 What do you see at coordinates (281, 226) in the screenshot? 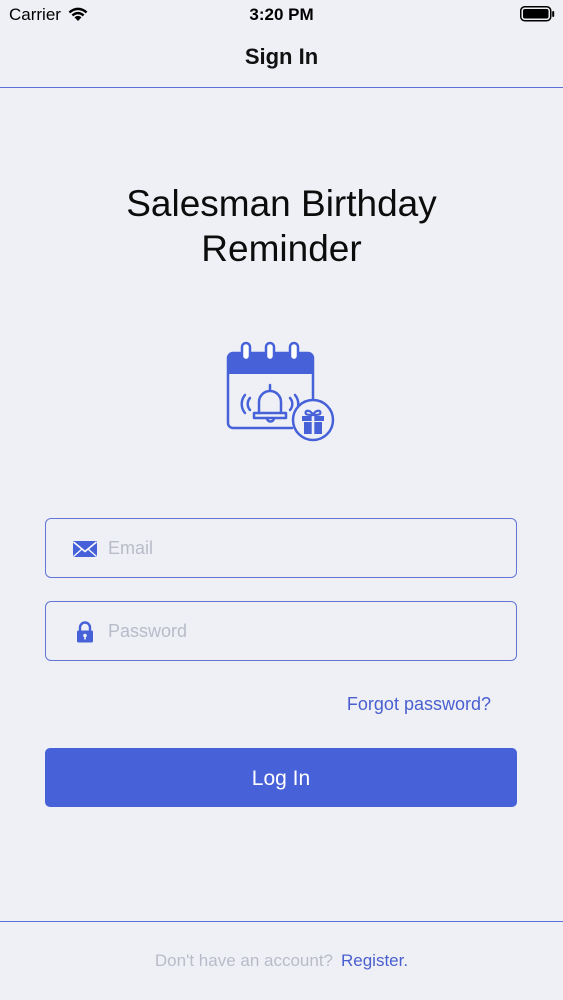
I see `app-title: Salesman Birthday Reminder` at bounding box center [281, 226].